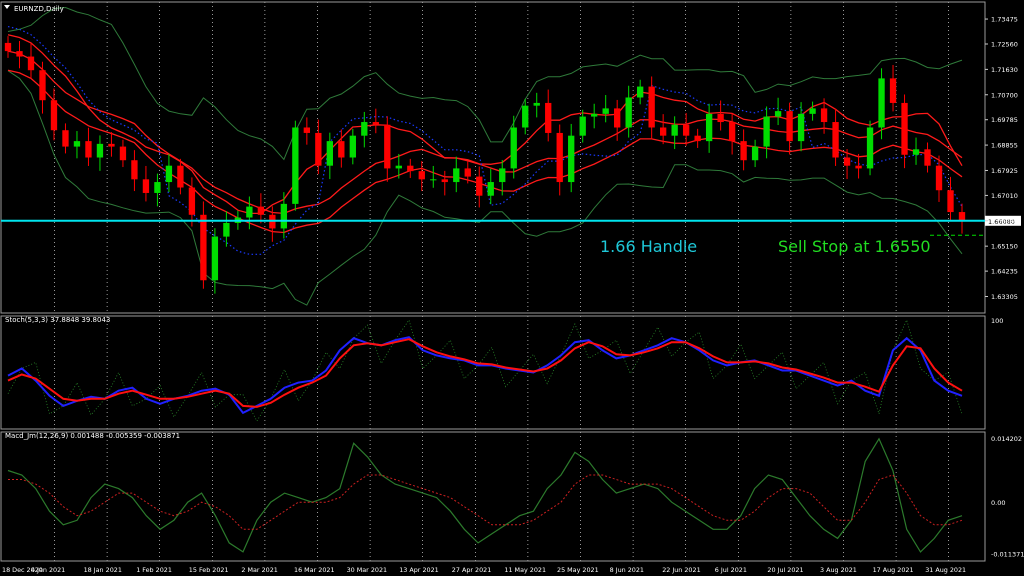 The width and height of the screenshot is (1024, 576). I want to click on price-tick-label: 1.66080, so click(1004, 221).